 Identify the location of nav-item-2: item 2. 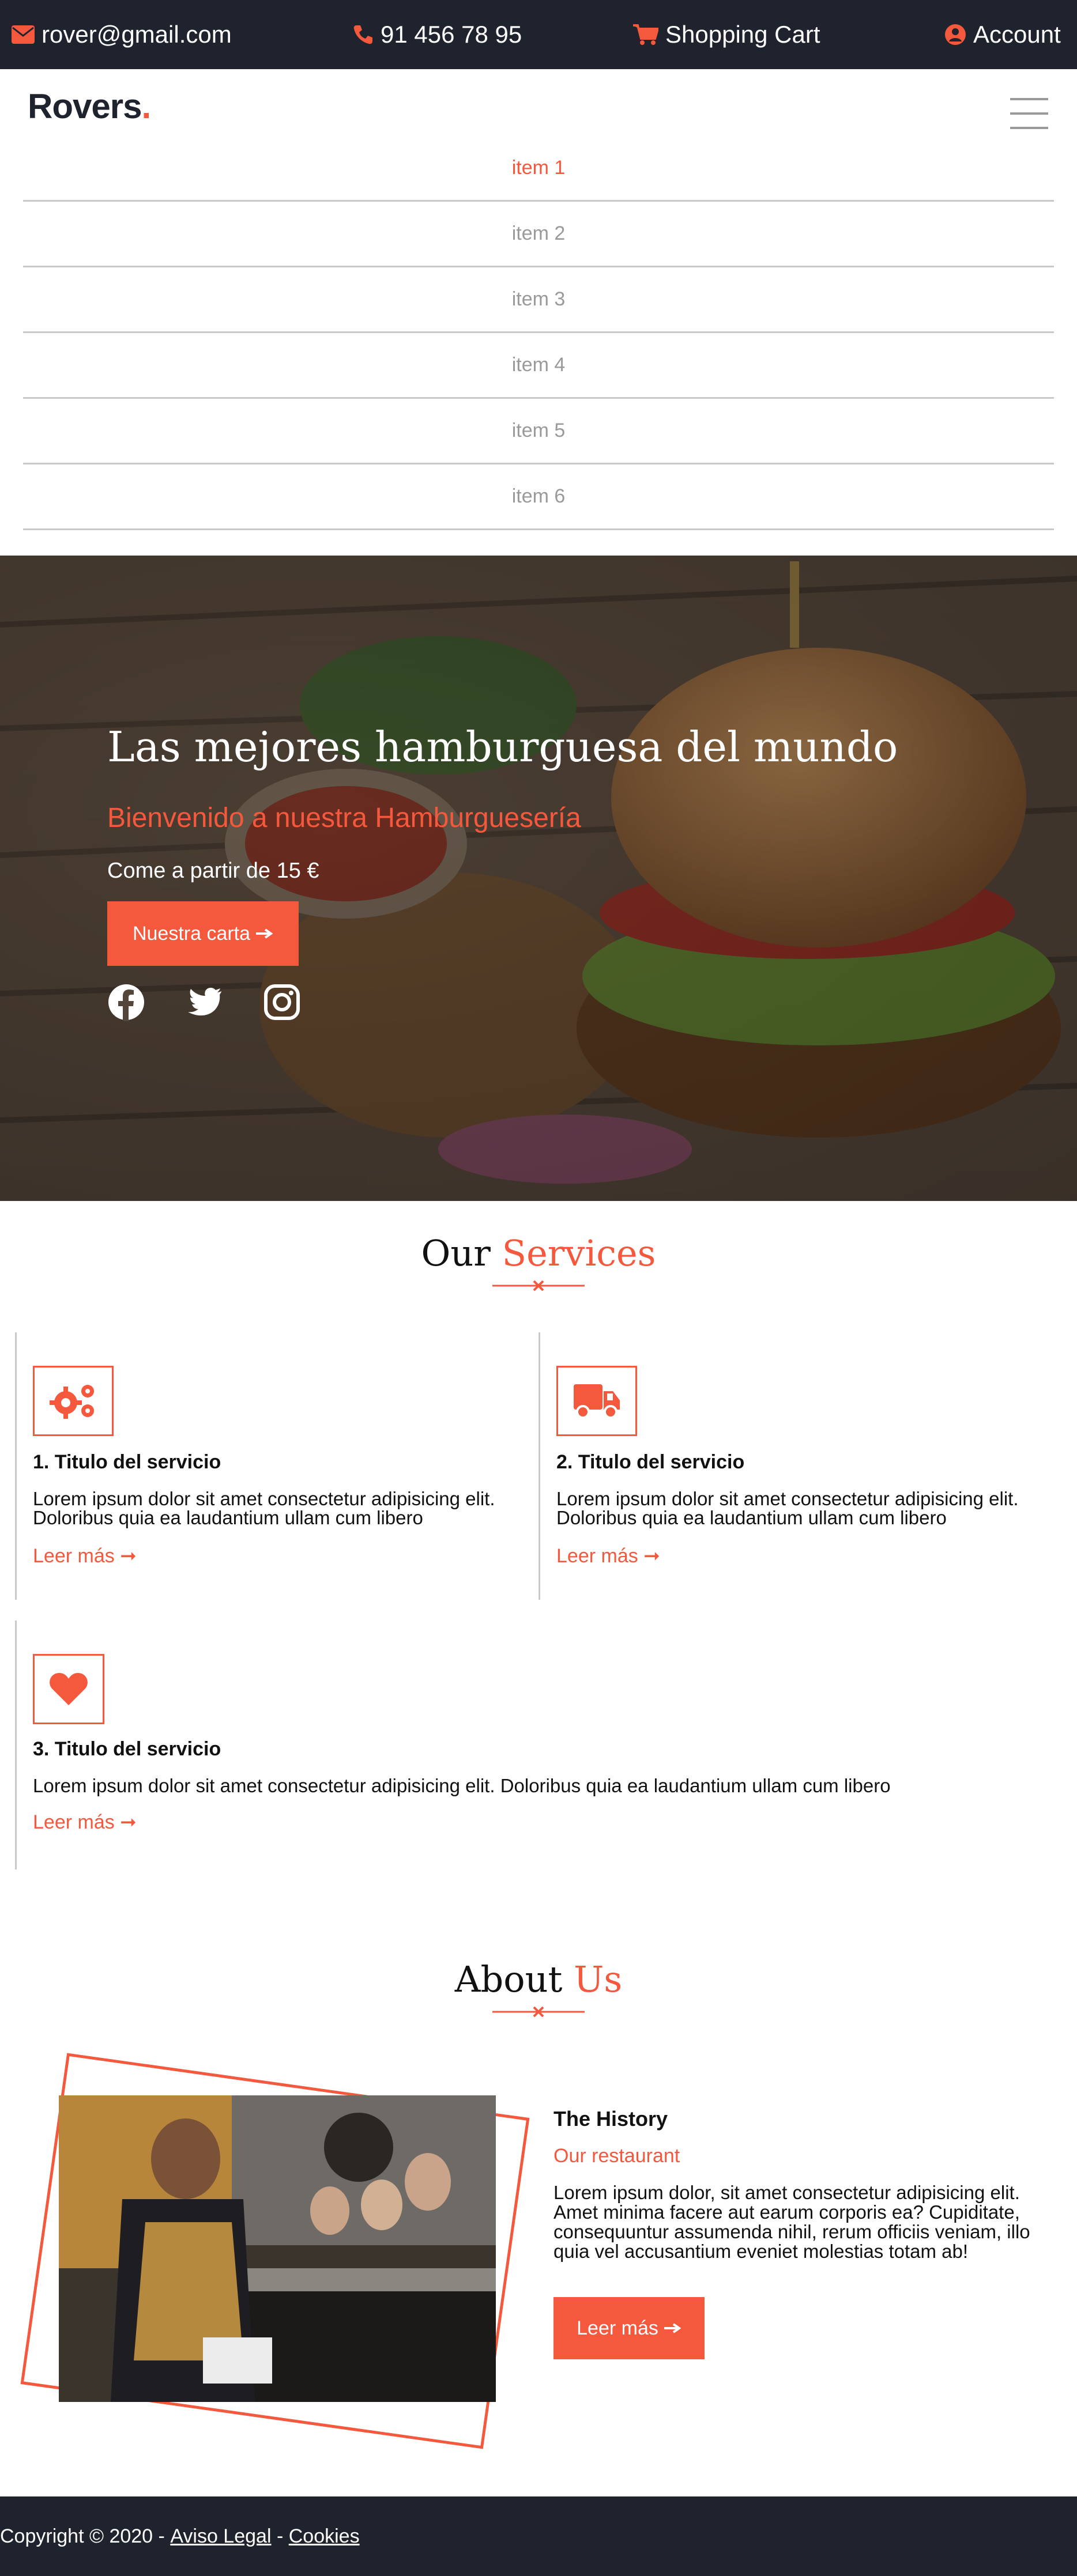
(538, 235).